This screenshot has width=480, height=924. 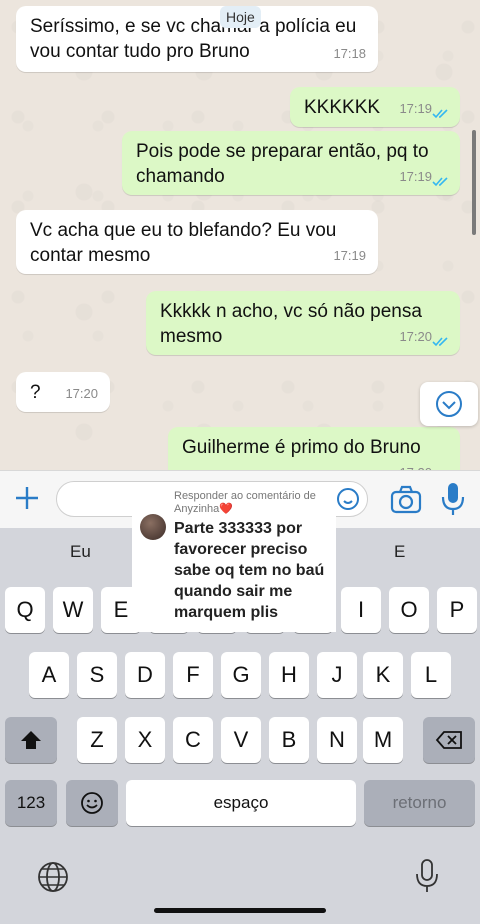 I want to click on attach-button, so click(x=27, y=498).